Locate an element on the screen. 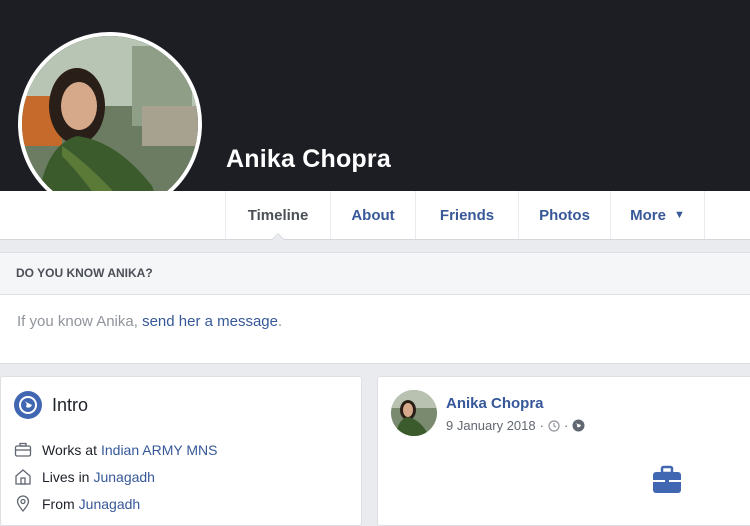 This screenshot has width=750, height=526. post-meta: 9 January 2018 · · is located at coordinates (515, 425).